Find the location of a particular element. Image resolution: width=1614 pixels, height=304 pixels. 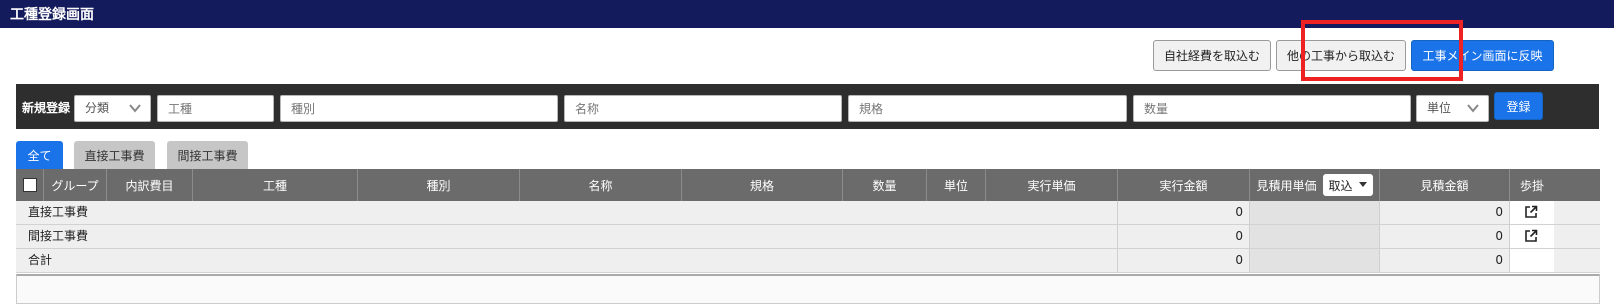

unit-select-value: 単位 is located at coordinates (1439, 108).